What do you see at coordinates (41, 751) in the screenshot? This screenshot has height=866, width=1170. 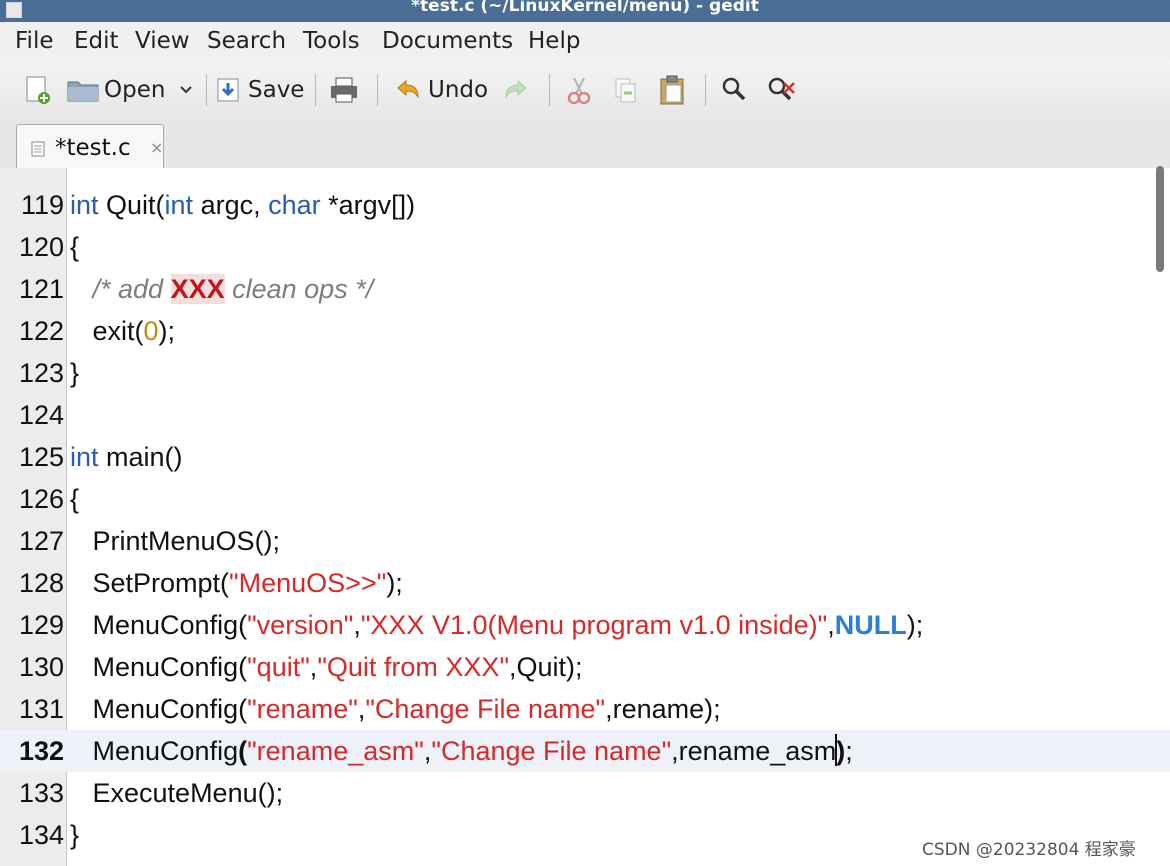 I see `line-number: 132` at bounding box center [41, 751].